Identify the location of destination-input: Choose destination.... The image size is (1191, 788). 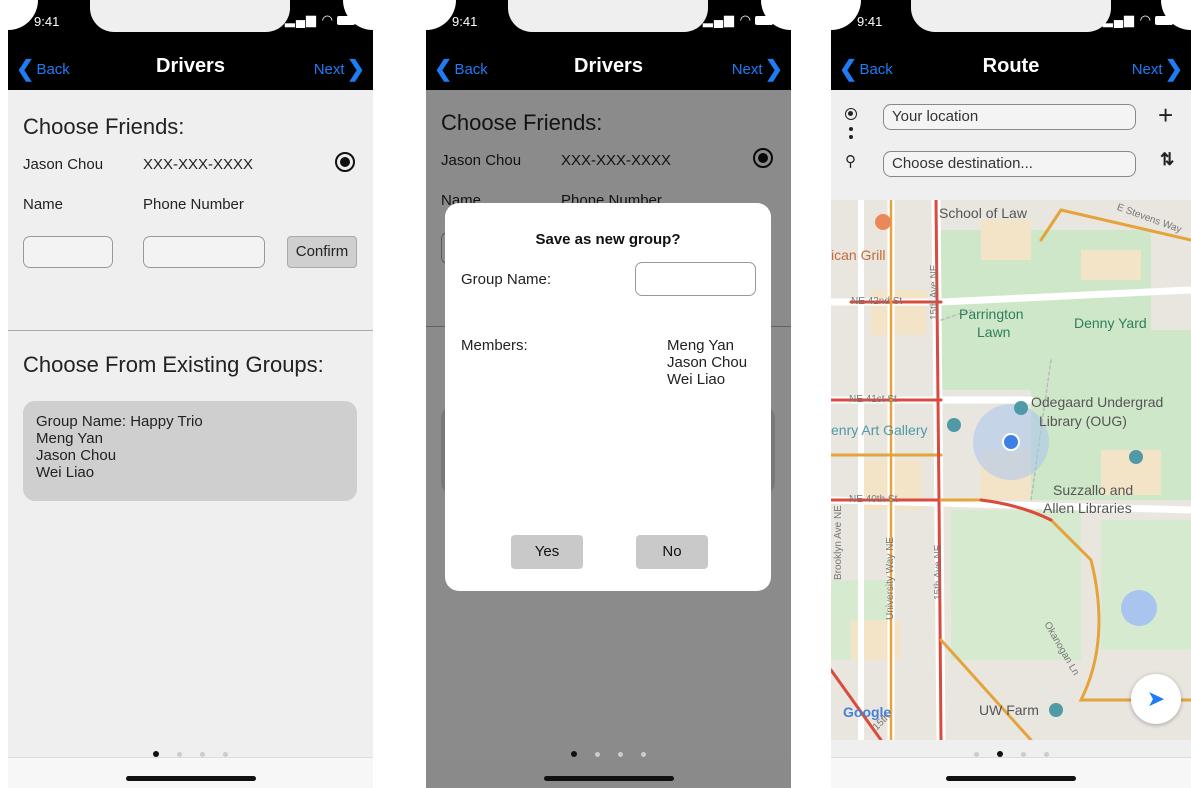
(1009, 164).